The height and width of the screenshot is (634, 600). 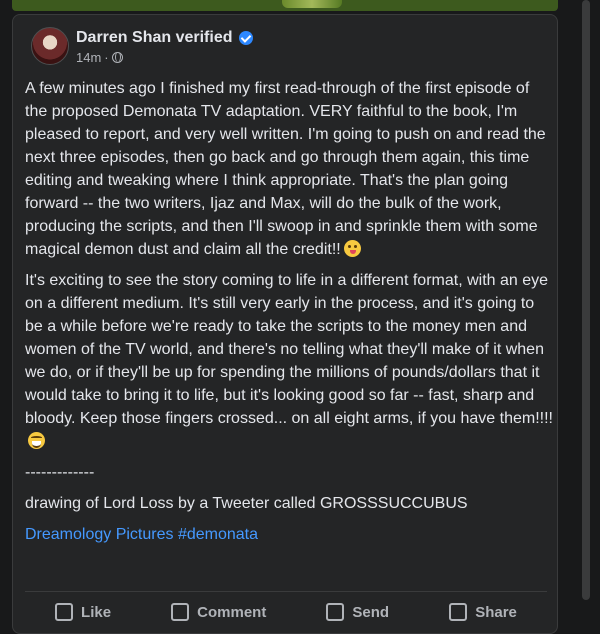 What do you see at coordinates (88, 57) in the screenshot?
I see `post-timestamp: 14m` at bounding box center [88, 57].